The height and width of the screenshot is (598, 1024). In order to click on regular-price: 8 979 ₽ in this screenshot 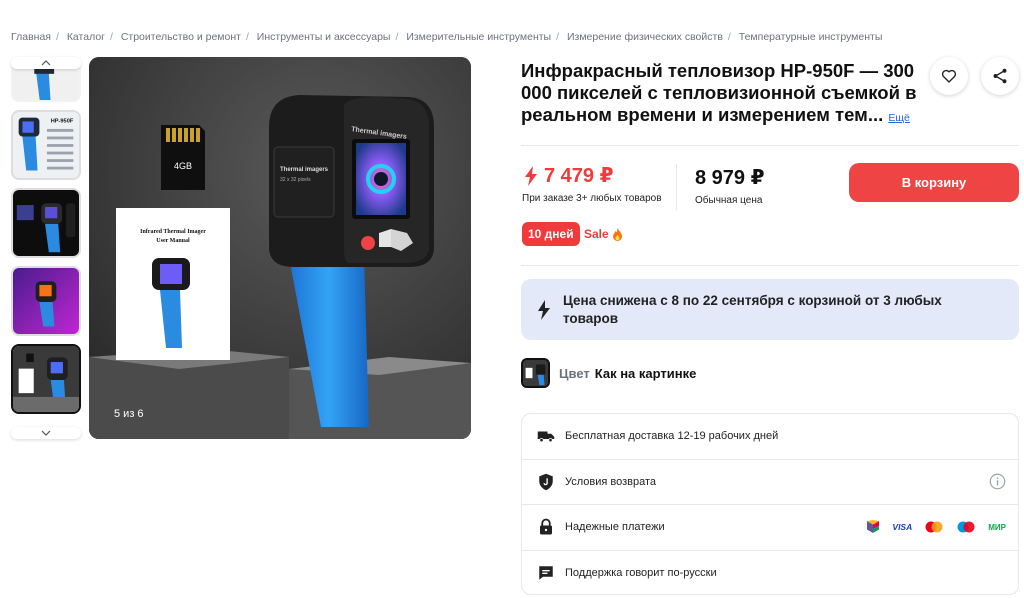, I will do `click(730, 178)`.